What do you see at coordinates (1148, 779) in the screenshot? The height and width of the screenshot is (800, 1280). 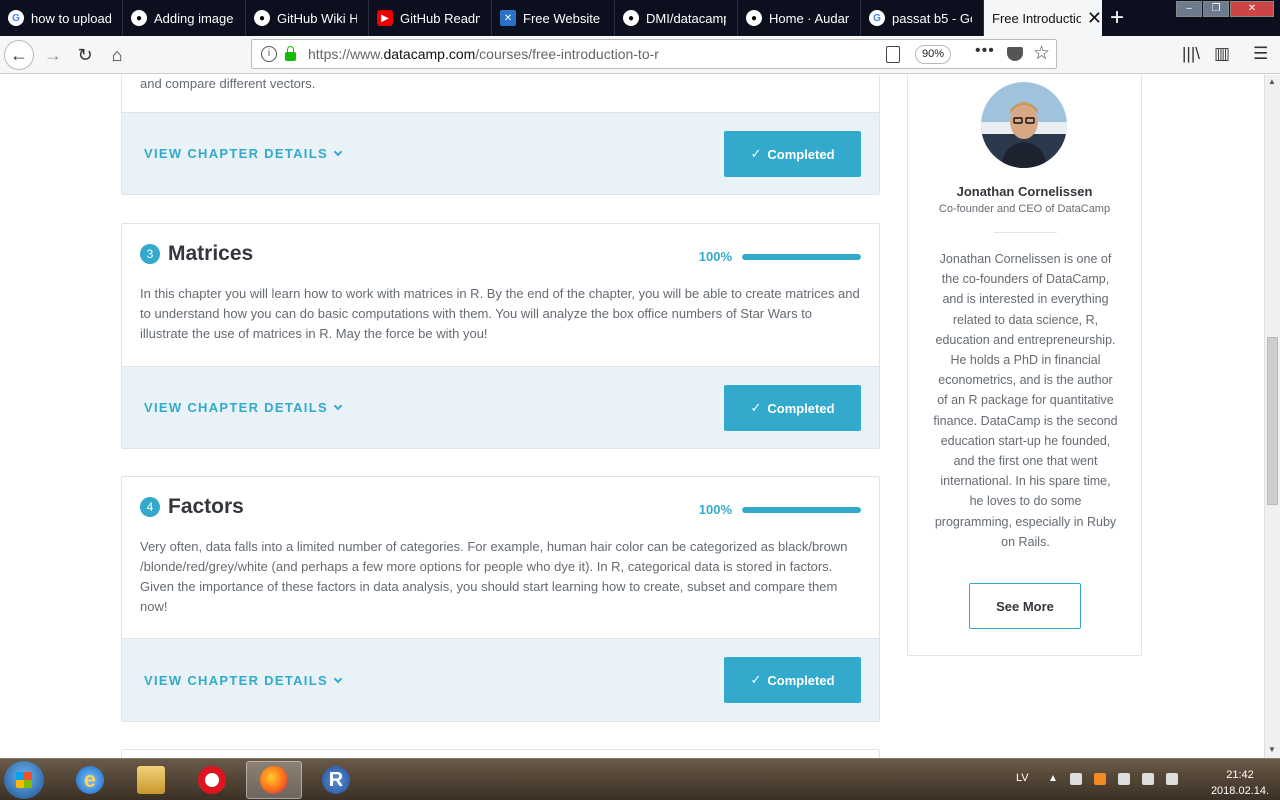 I see `network-icon` at bounding box center [1148, 779].